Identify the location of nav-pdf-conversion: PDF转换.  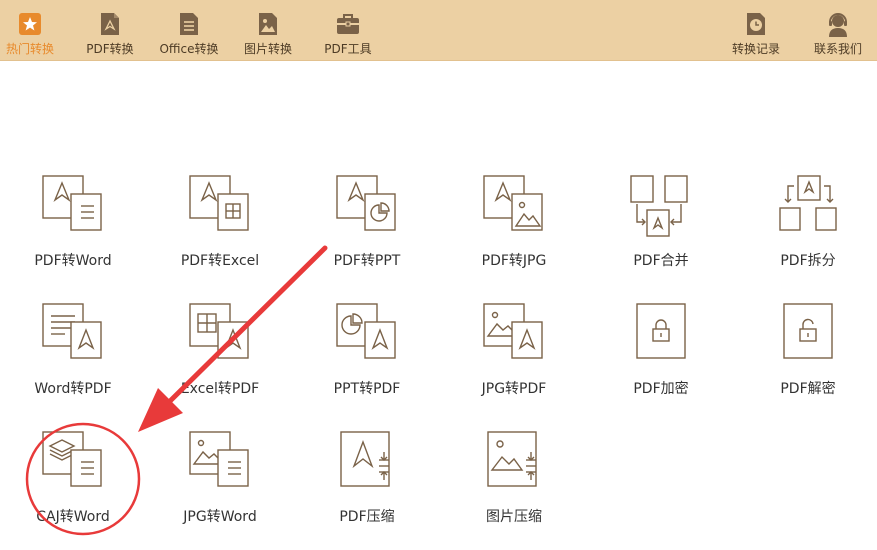
(110, 30).